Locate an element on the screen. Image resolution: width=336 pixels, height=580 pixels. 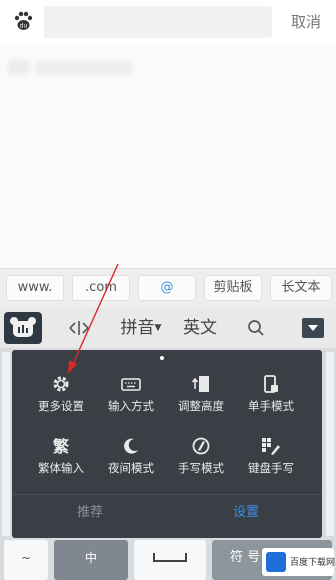
baidu-paw-icon: du is located at coordinates (23, 21).